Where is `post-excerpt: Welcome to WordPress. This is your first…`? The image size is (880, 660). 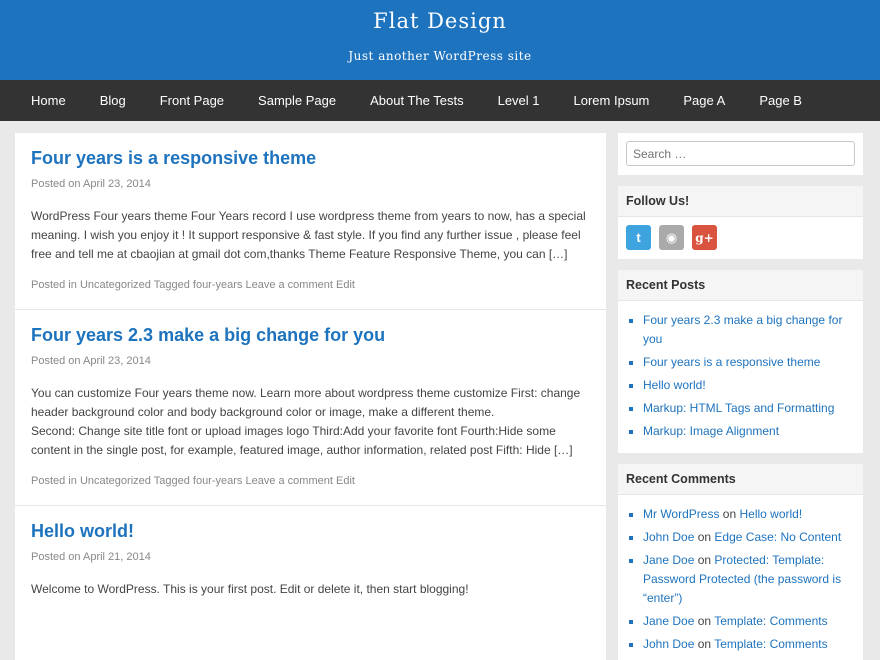 post-excerpt: Welcome to WordPress. This is your first… is located at coordinates (250, 589).